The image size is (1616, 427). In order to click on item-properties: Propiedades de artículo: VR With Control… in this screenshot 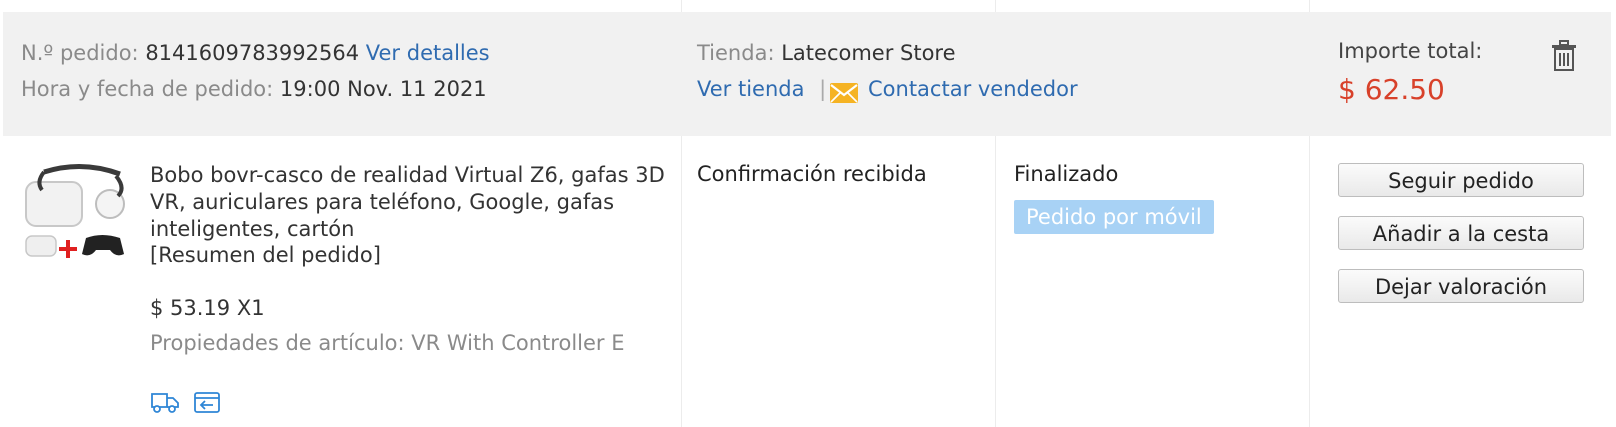, I will do `click(387, 343)`.